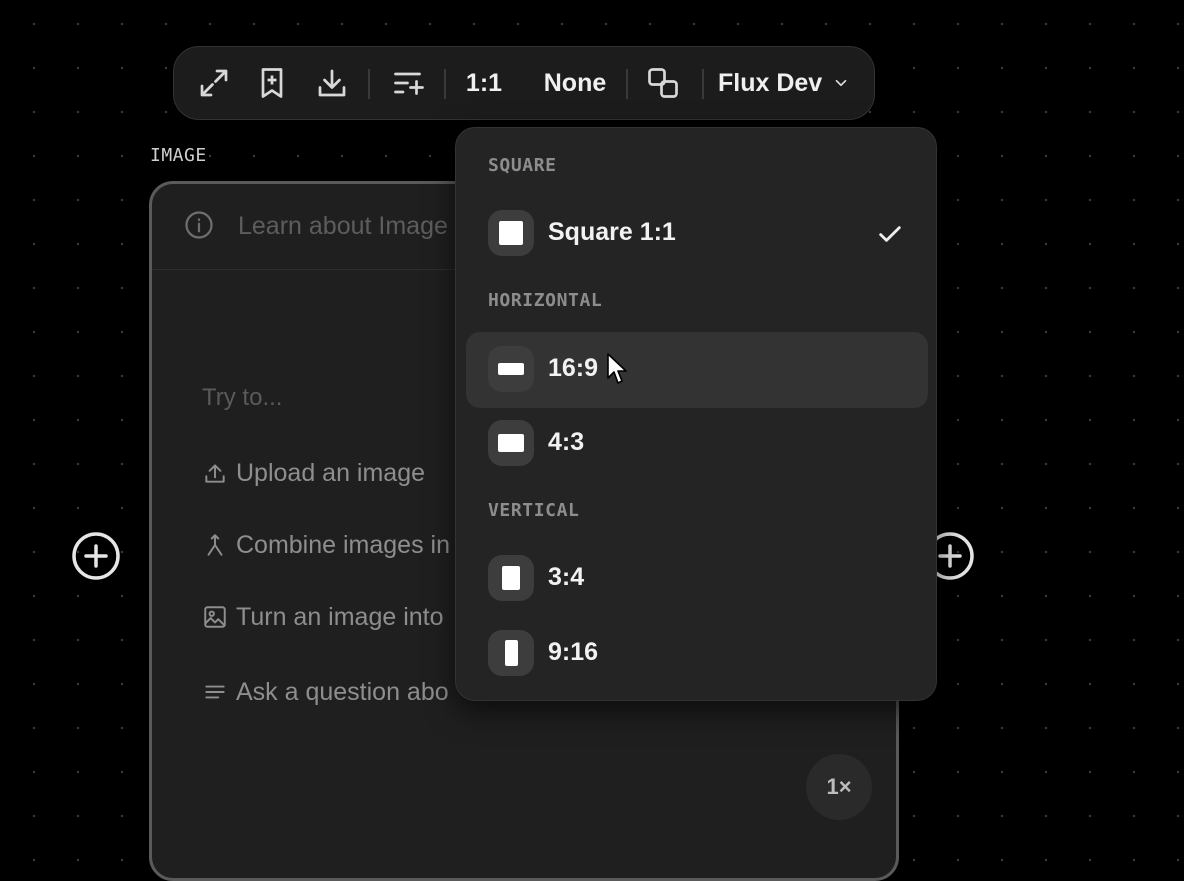  What do you see at coordinates (331, 472) in the screenshot?
I see `suggestion-label: Upload an image` at bounding box center [331, 472].